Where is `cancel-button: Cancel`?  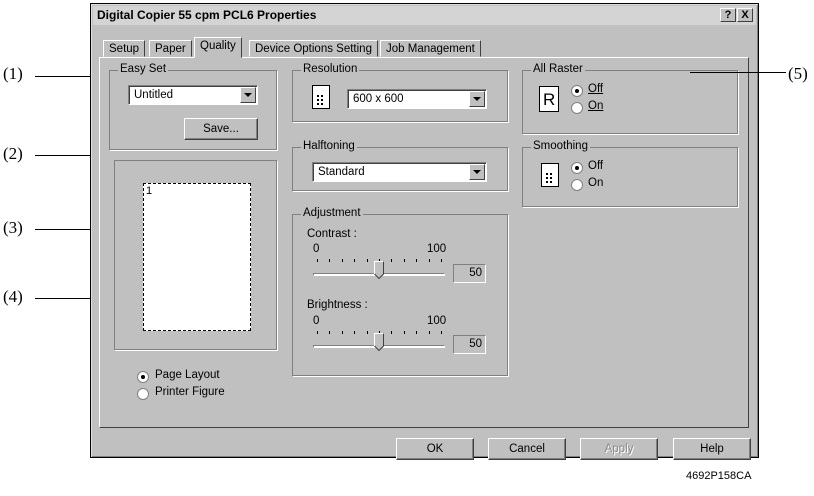 cancel-button: Cancel is located at coordinates (527, 449).